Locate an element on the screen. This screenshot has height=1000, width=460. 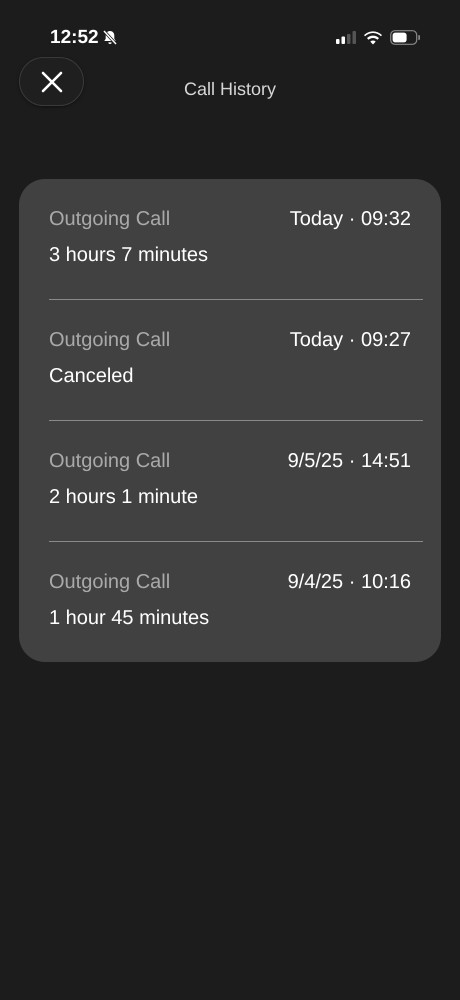
battery-icon is located at coordinates (405, 37).